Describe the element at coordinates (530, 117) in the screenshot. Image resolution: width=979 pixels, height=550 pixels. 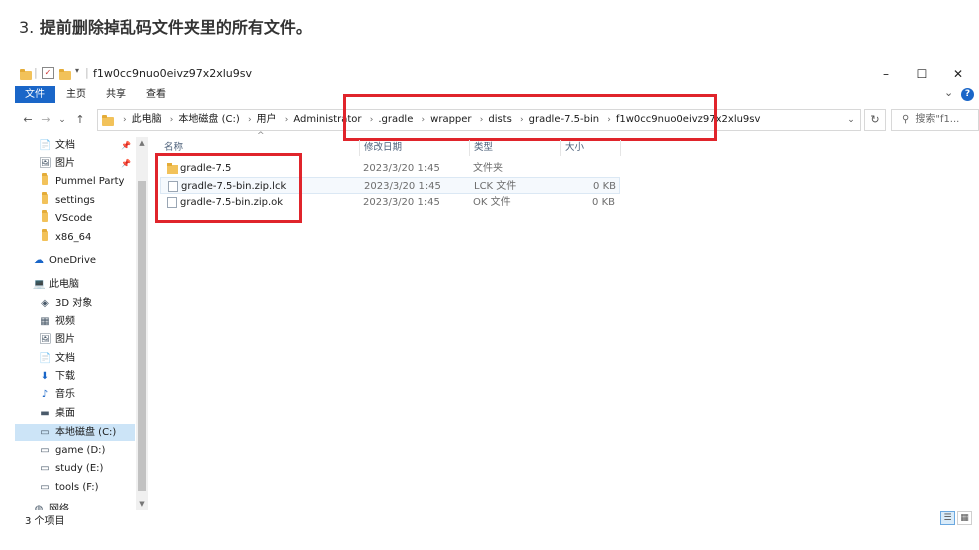
I see `address-highlight-box` at that location.